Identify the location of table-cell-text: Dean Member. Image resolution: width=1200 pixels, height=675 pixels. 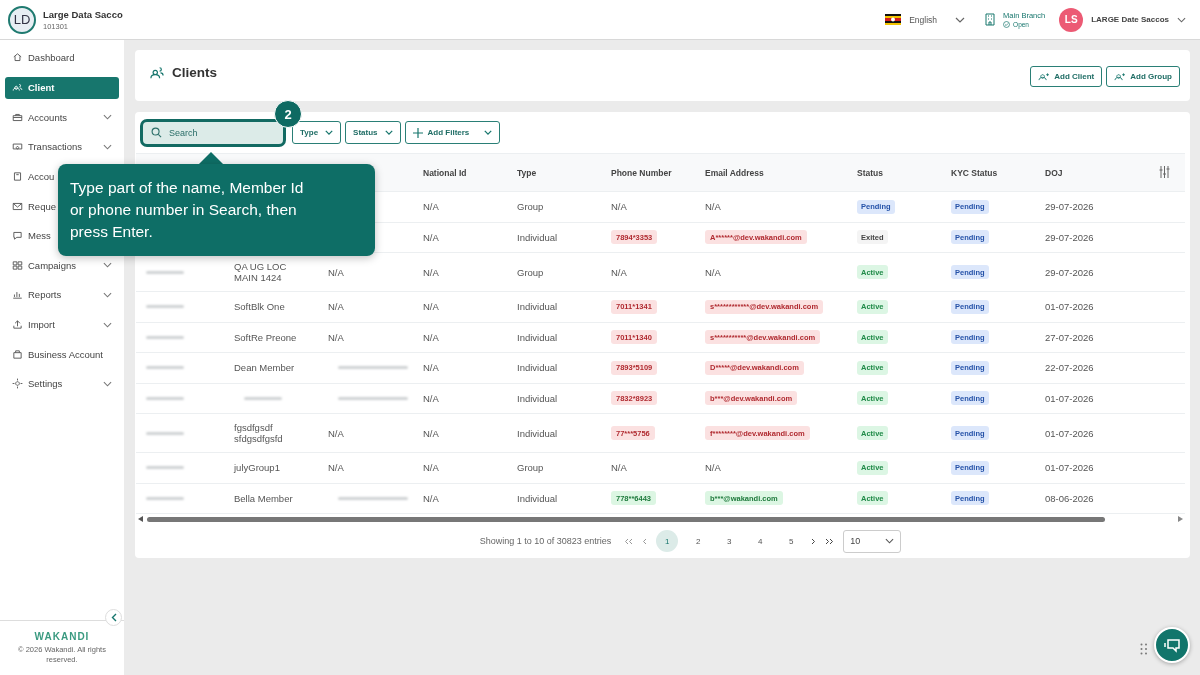
(265, 368).